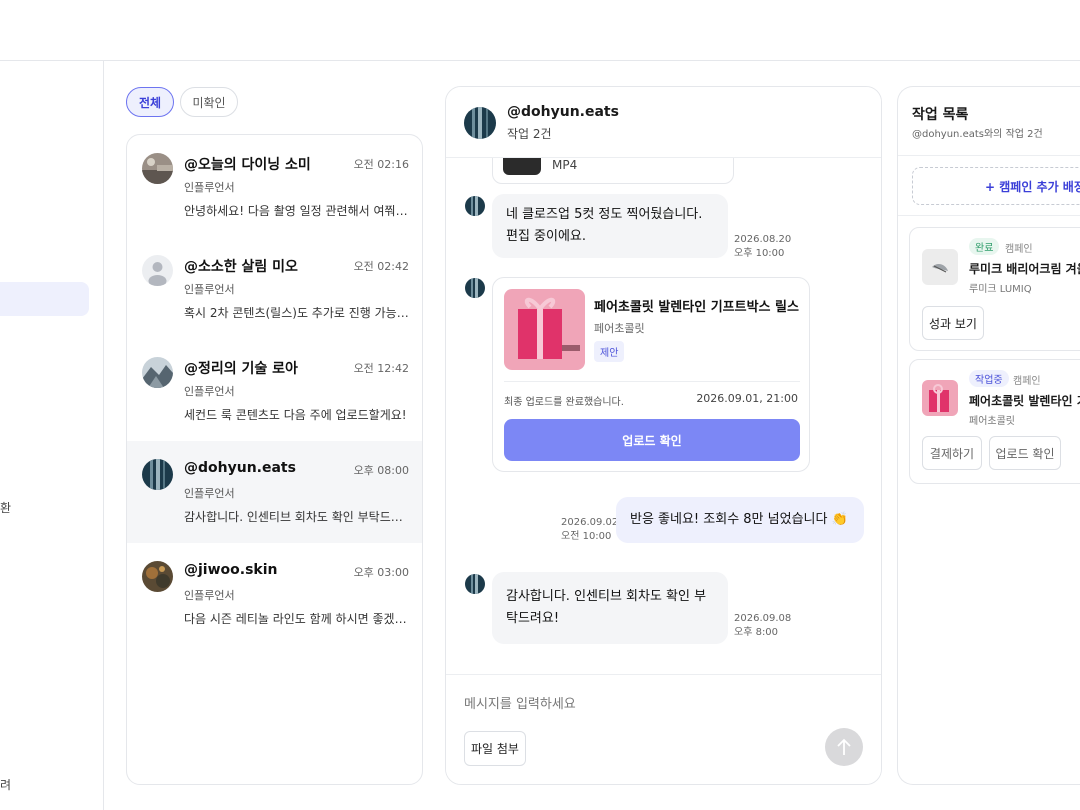 The height and width of the screenshot is (810, 1080). What do you see at coordinates (610, 608) in the screenshot?
I see `incoming-message: 감사합니다. 인센티브 회차도 확인 부 탁드려요!` at bounding box center [610, 608].